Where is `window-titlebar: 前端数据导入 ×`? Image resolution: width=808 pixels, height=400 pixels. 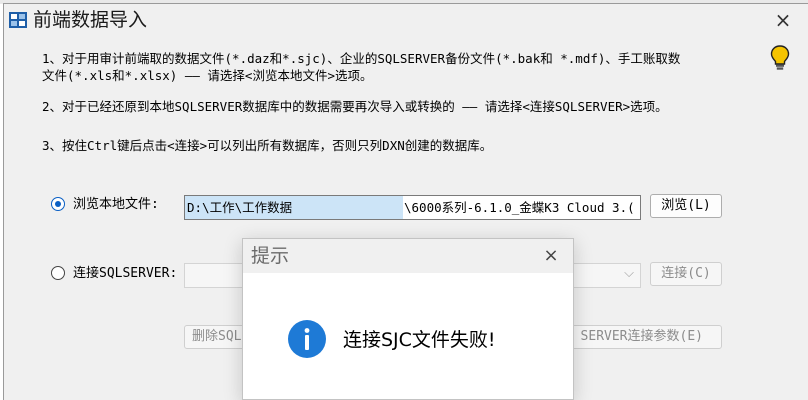 window-titlebar: 前端数据导入 × is located at coordinates (406, 20).